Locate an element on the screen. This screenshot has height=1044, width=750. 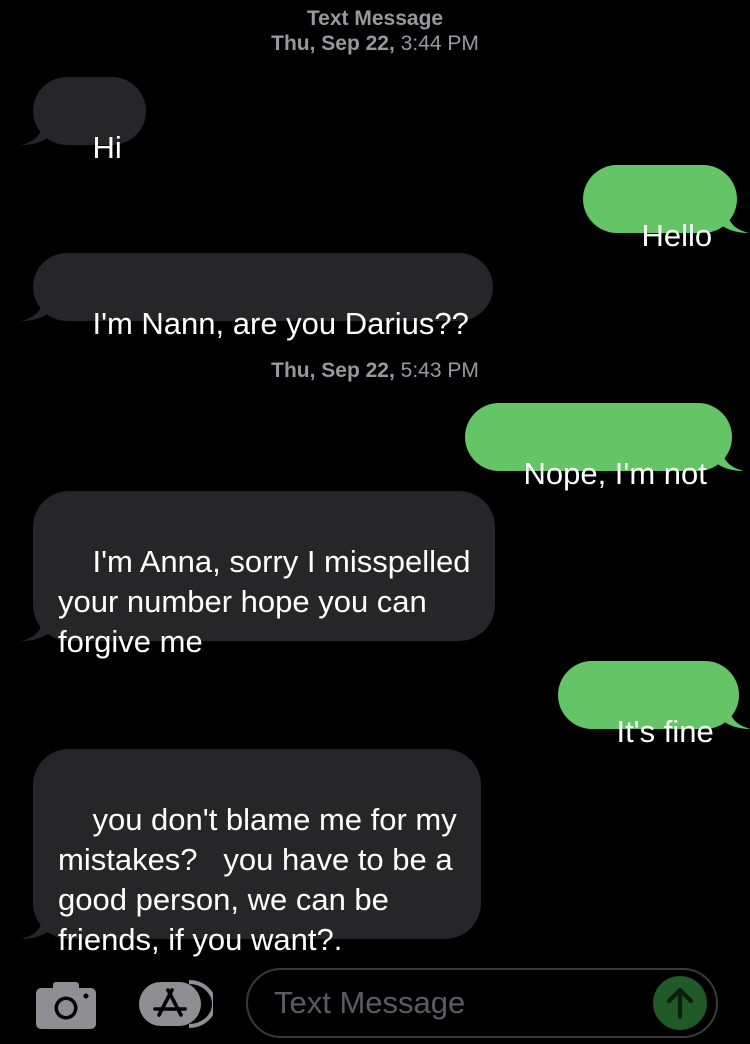
message-bubble-outgoing: Nope, I'm not is located at coordinates (604, 447).